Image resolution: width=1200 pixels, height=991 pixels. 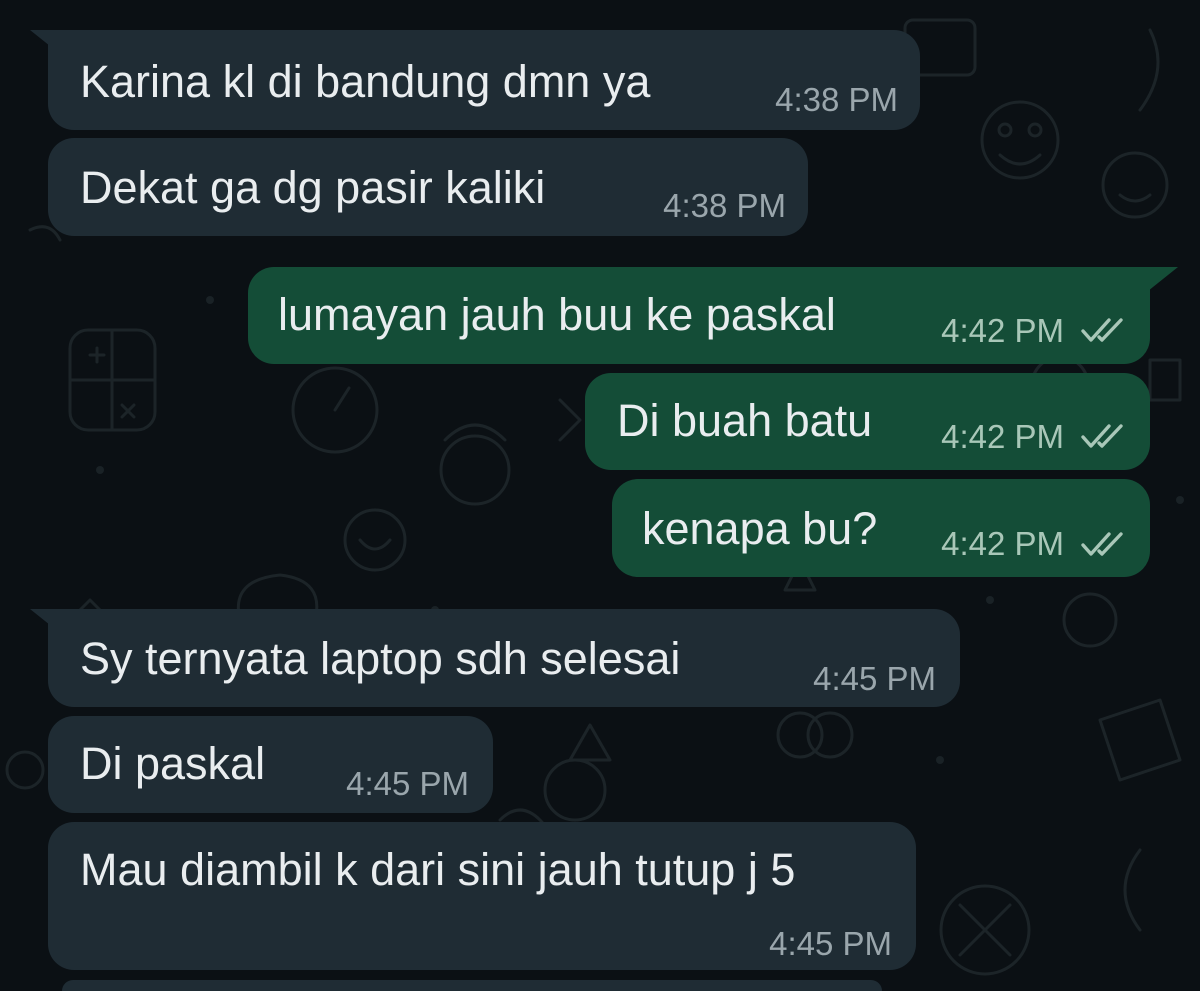 What do you see at coordinates (472, 985) in the screenshot?
I see `next-message-bubble-partial` at bounding box center [472, 985].